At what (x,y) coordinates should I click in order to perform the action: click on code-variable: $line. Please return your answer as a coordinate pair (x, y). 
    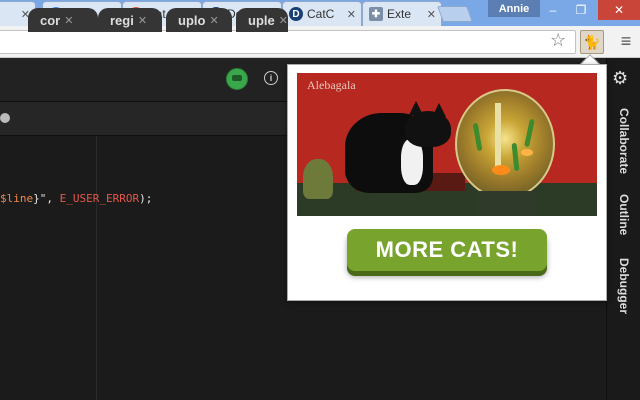
    Looking at the image, I should click on (17, 198).